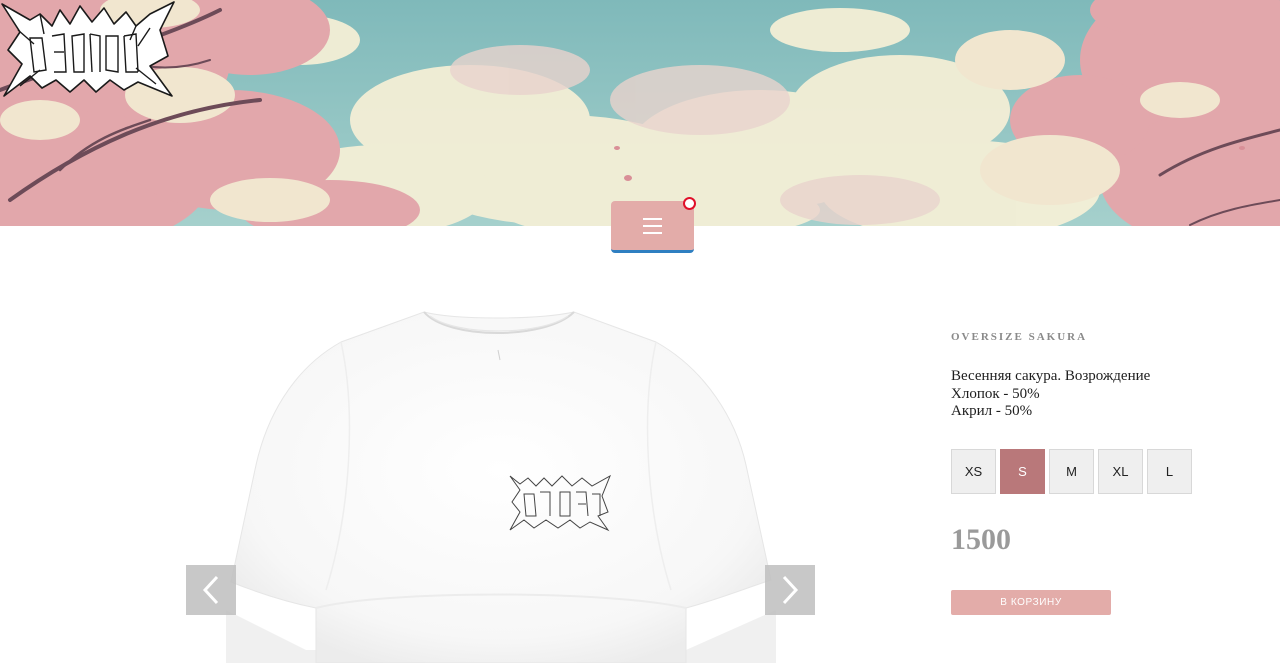 The image size is (1280, 663). I want to click on hamburger-icon, so click(652, 225).